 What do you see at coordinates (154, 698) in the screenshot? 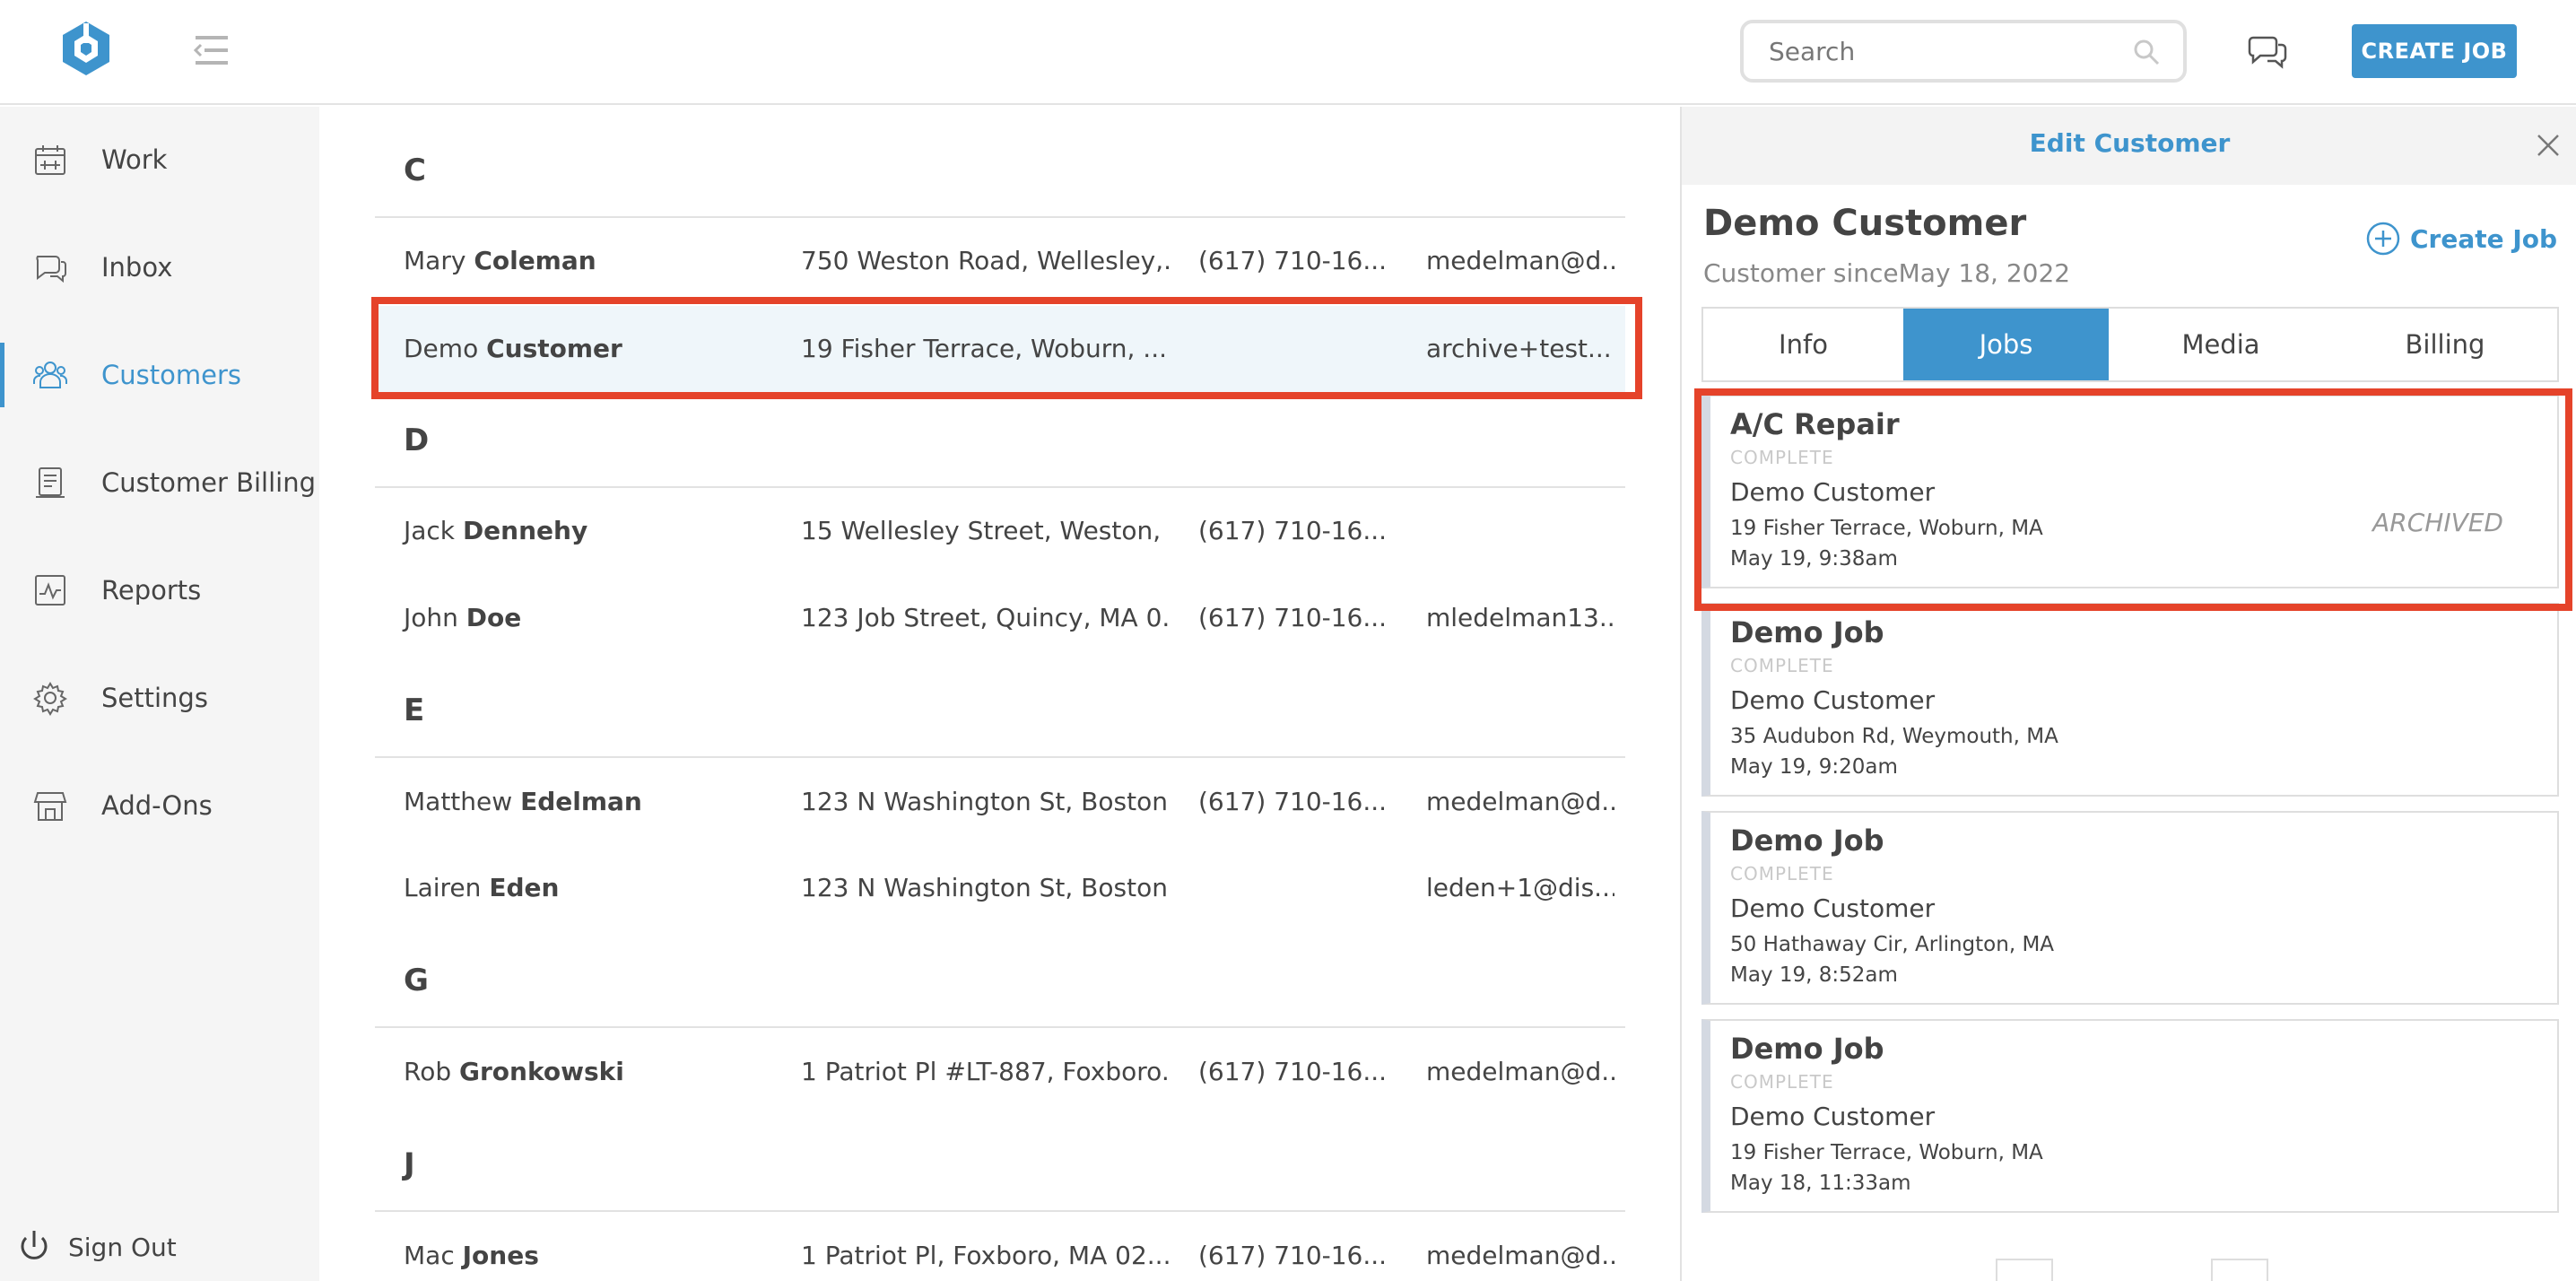
I see `sidebar-item-label: Settings` at bounding box center [154, 698].